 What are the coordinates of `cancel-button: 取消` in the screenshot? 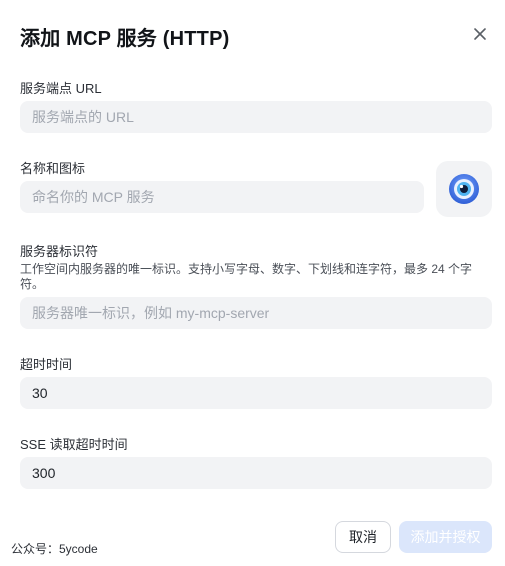 It's located at (363, 537).